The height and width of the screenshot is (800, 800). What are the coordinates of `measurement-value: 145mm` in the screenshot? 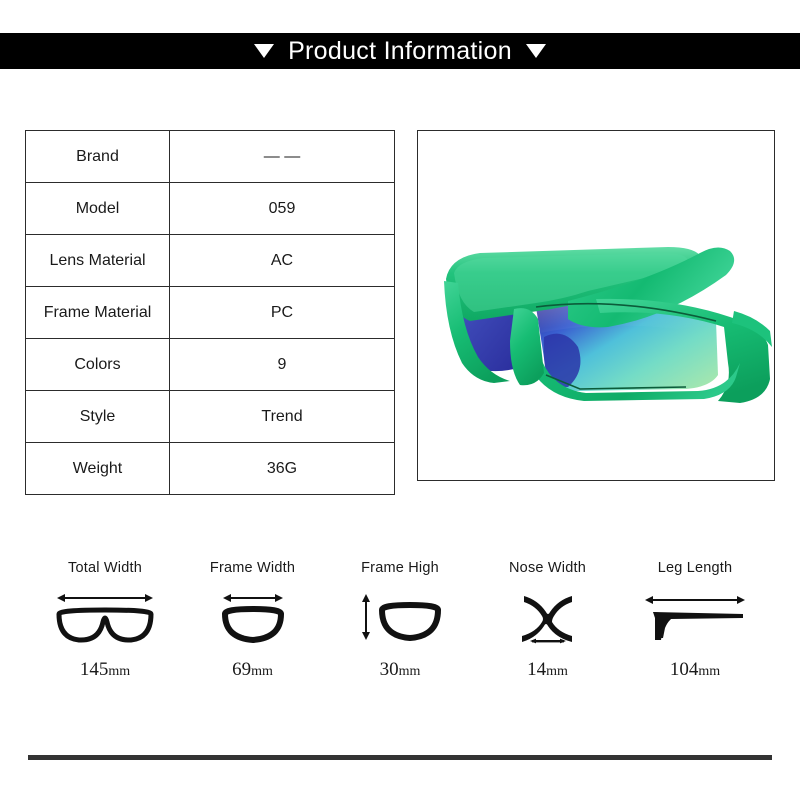 It's located at (105, 669).